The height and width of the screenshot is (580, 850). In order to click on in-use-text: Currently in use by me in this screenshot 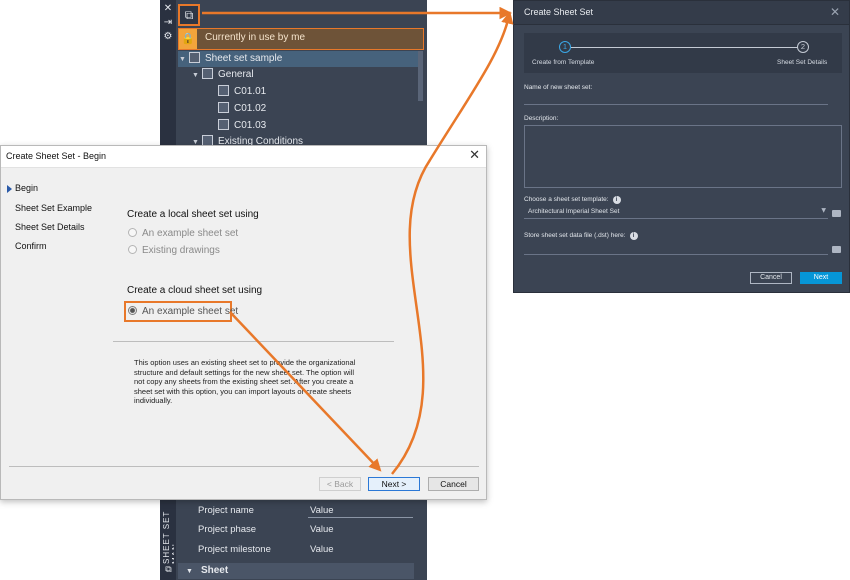, I will do `click(255, 37)`.